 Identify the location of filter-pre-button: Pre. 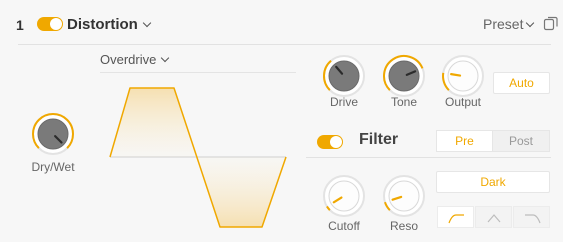
(464, 141).